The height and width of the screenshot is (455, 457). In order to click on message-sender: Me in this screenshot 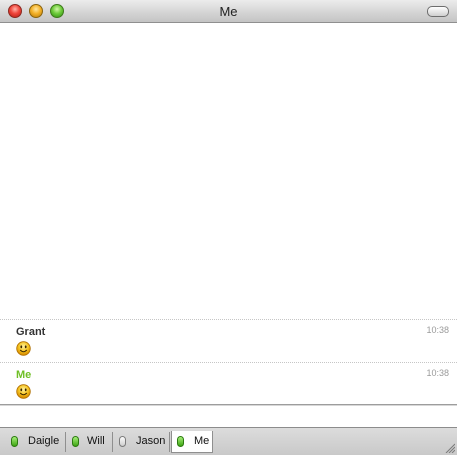, I will do `click(24, 375)`.